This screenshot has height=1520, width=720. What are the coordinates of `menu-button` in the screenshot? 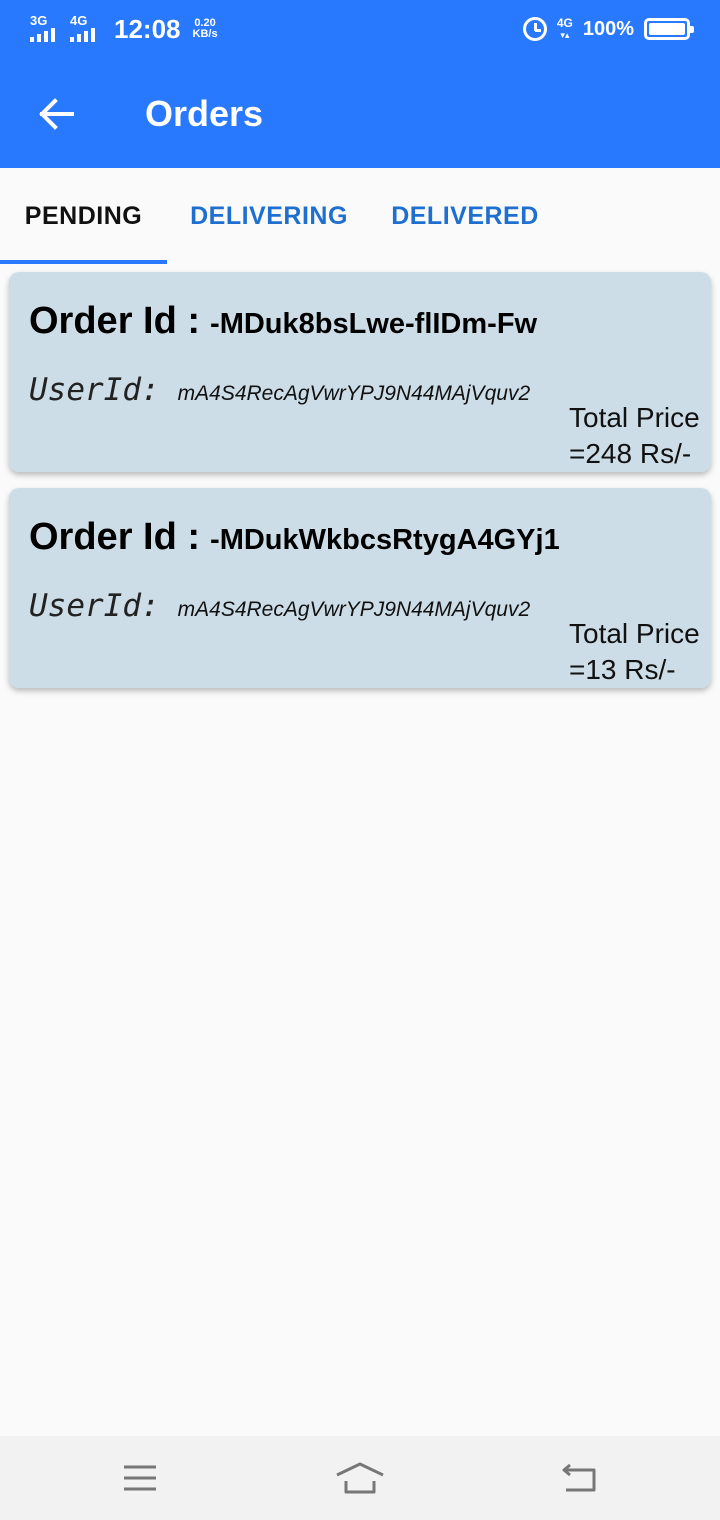 It's located at (140, 1478).